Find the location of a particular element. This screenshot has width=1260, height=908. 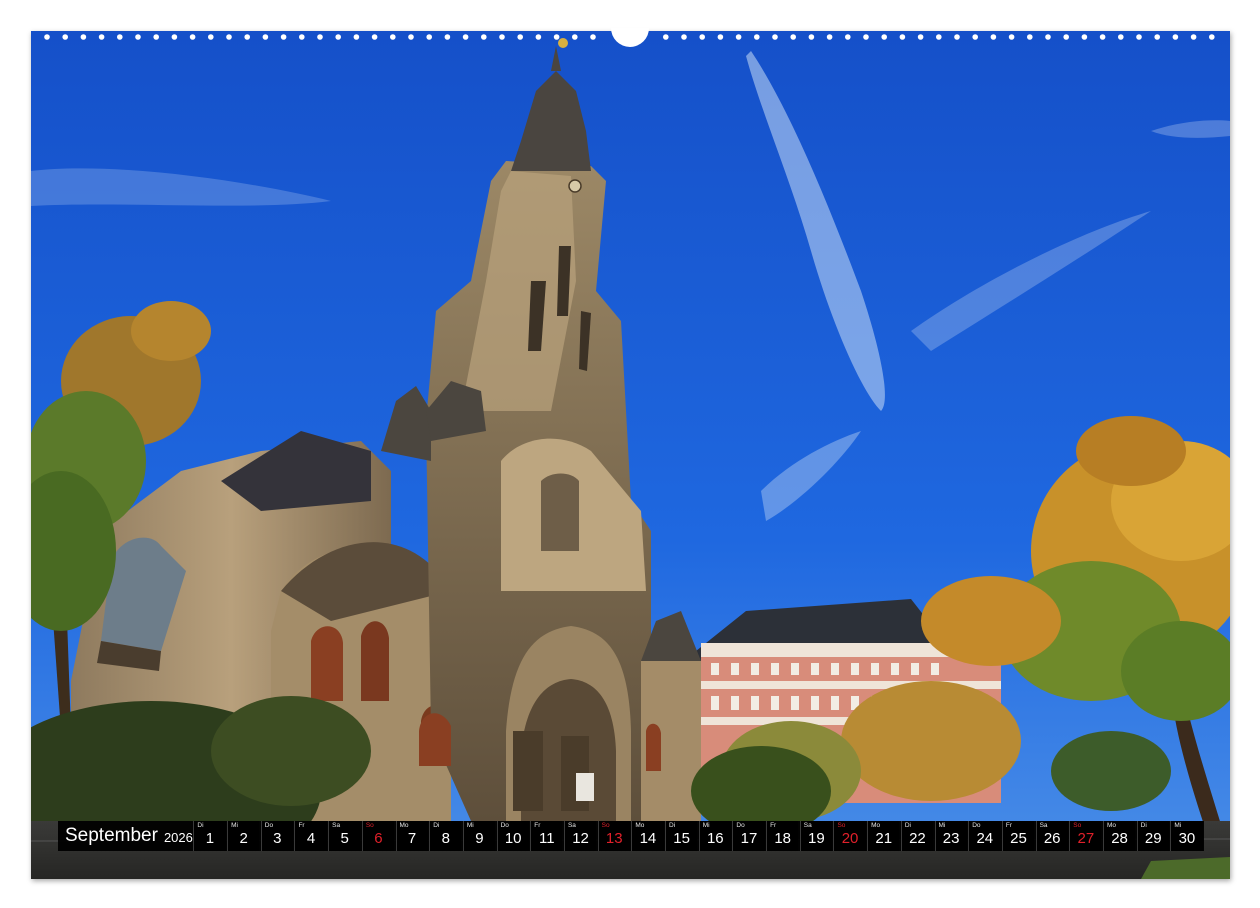

day-number: 13 is located at coordinates (614, 838).